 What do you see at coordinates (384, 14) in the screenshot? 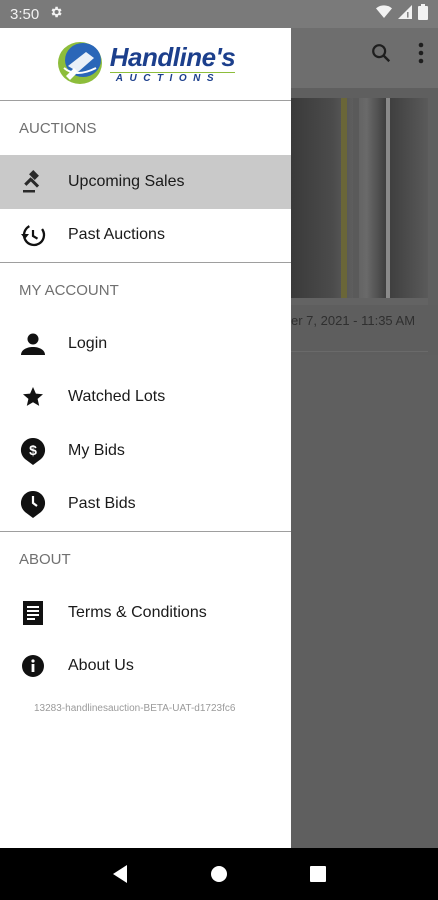
I see `wifi-icon` at bounding box center [384, 14].